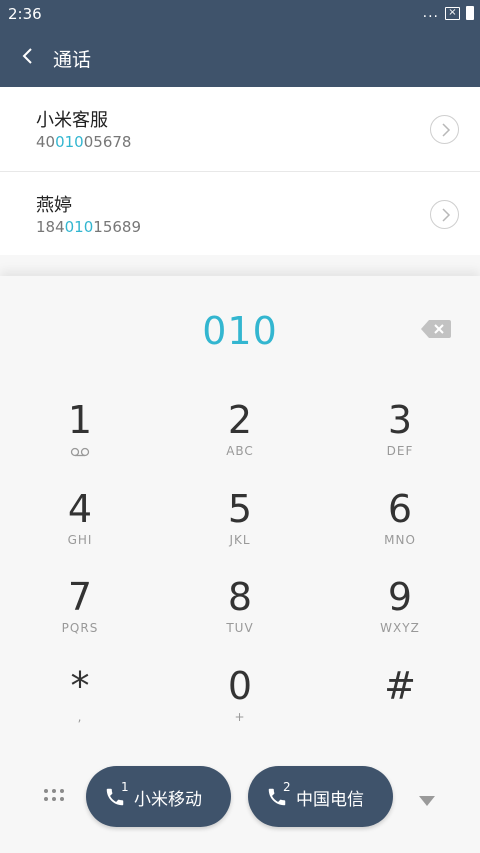 This screenshot has width=480, height=853. Describe the element at coordinates (400, 438) in the screenshot. I see `key-3: 3 DEF` at that location.